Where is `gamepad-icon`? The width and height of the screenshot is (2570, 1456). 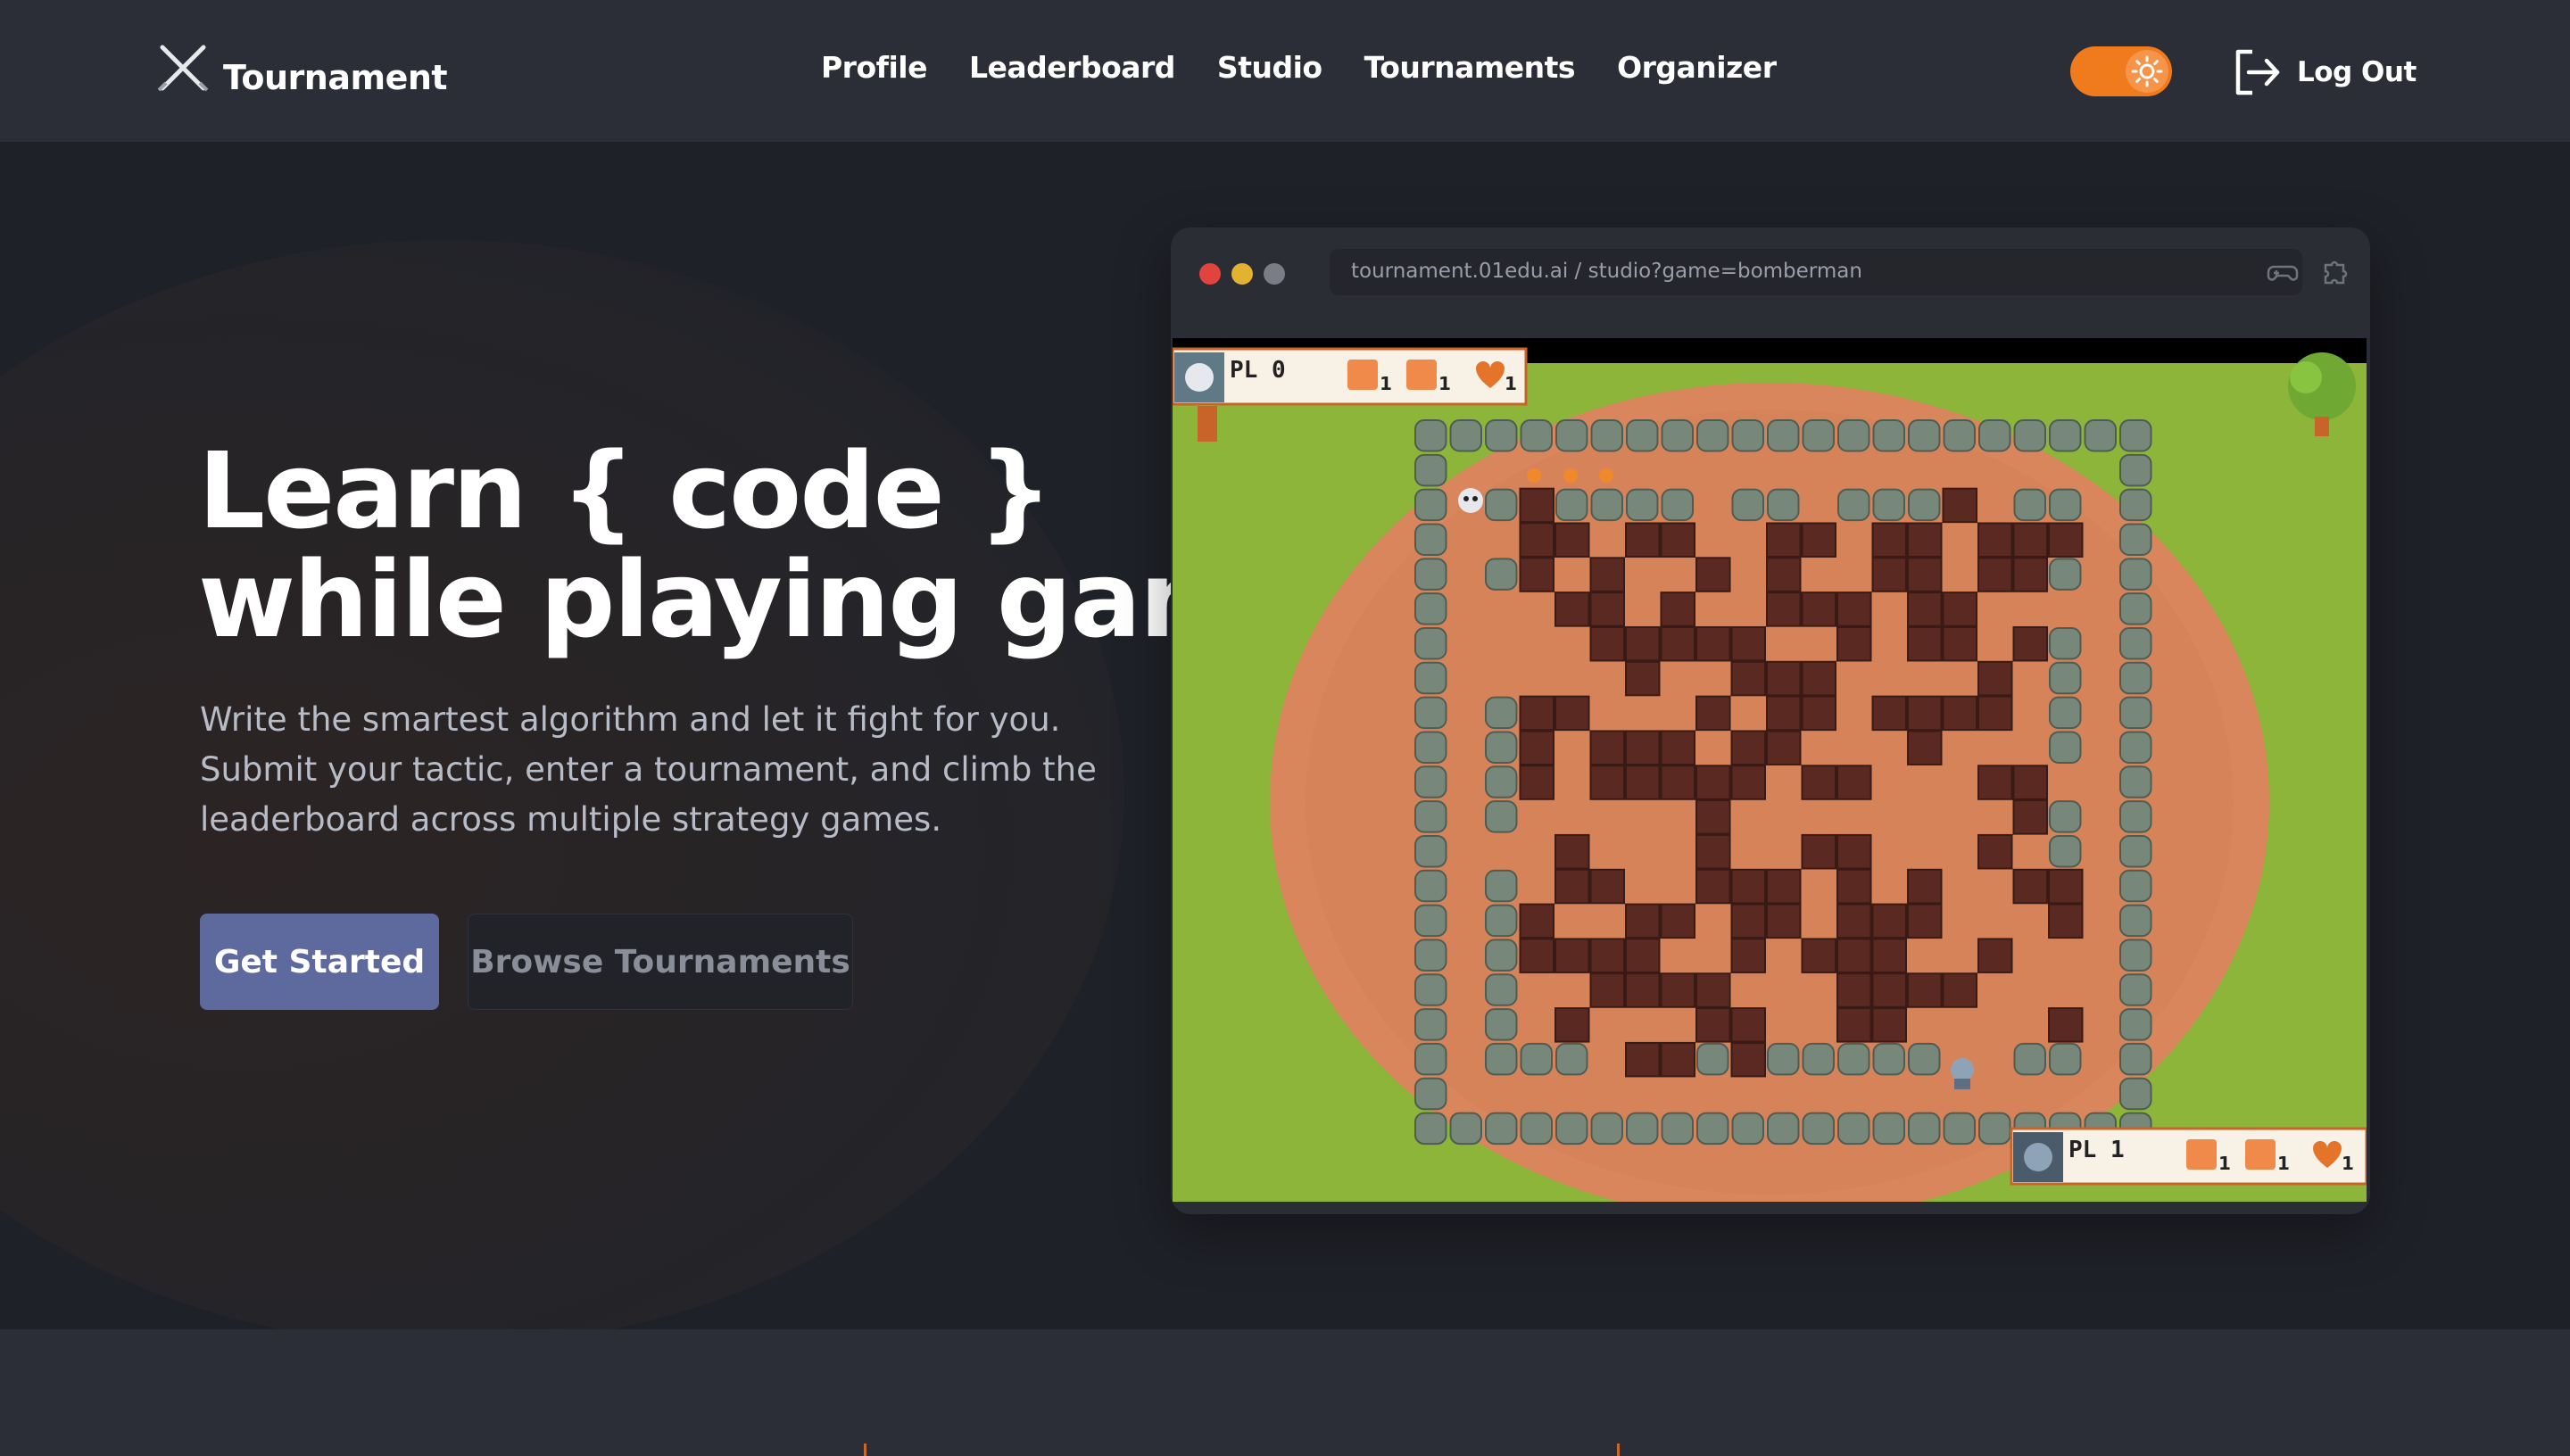 gamepad-icon is located at coordinates (2283, 272).